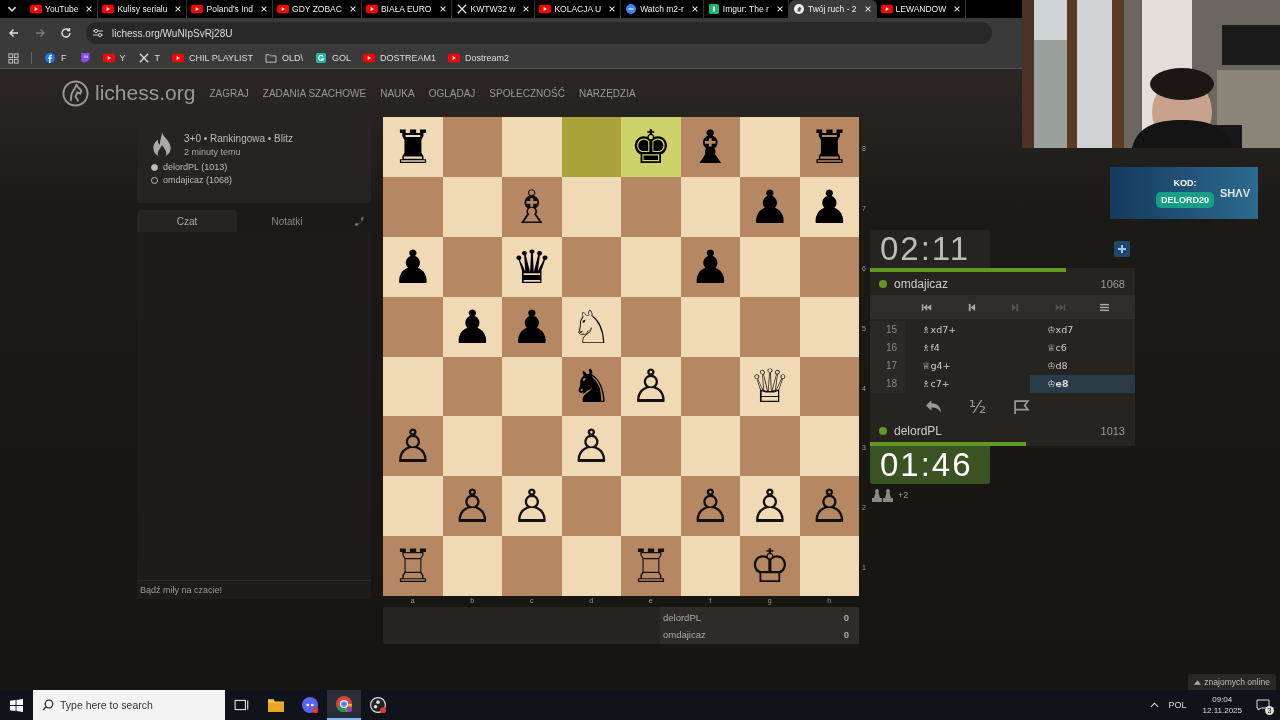 This screenshot has height=720, width=1280. I want to click on move: ♔xd7, so click(1082, 330).